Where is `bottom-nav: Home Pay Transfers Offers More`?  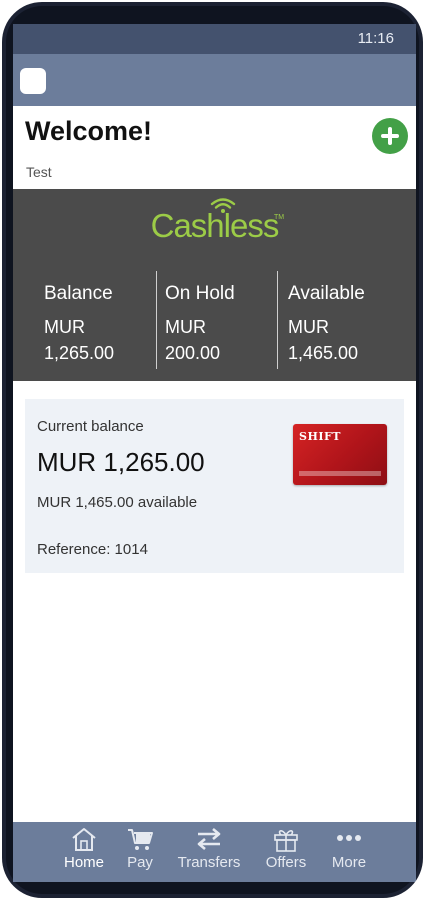
bottom-nav: Home Pay Transfers Offers More is located at coordinates (214, 852).